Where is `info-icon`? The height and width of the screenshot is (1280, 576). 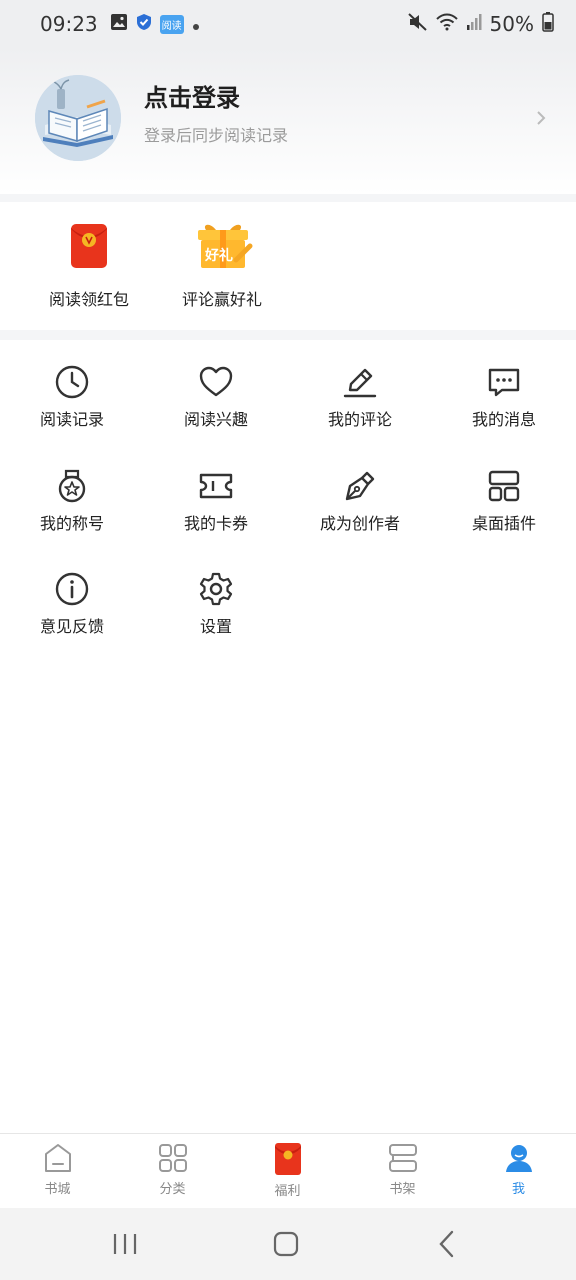
info-icon is located at coordinates (72, 589).